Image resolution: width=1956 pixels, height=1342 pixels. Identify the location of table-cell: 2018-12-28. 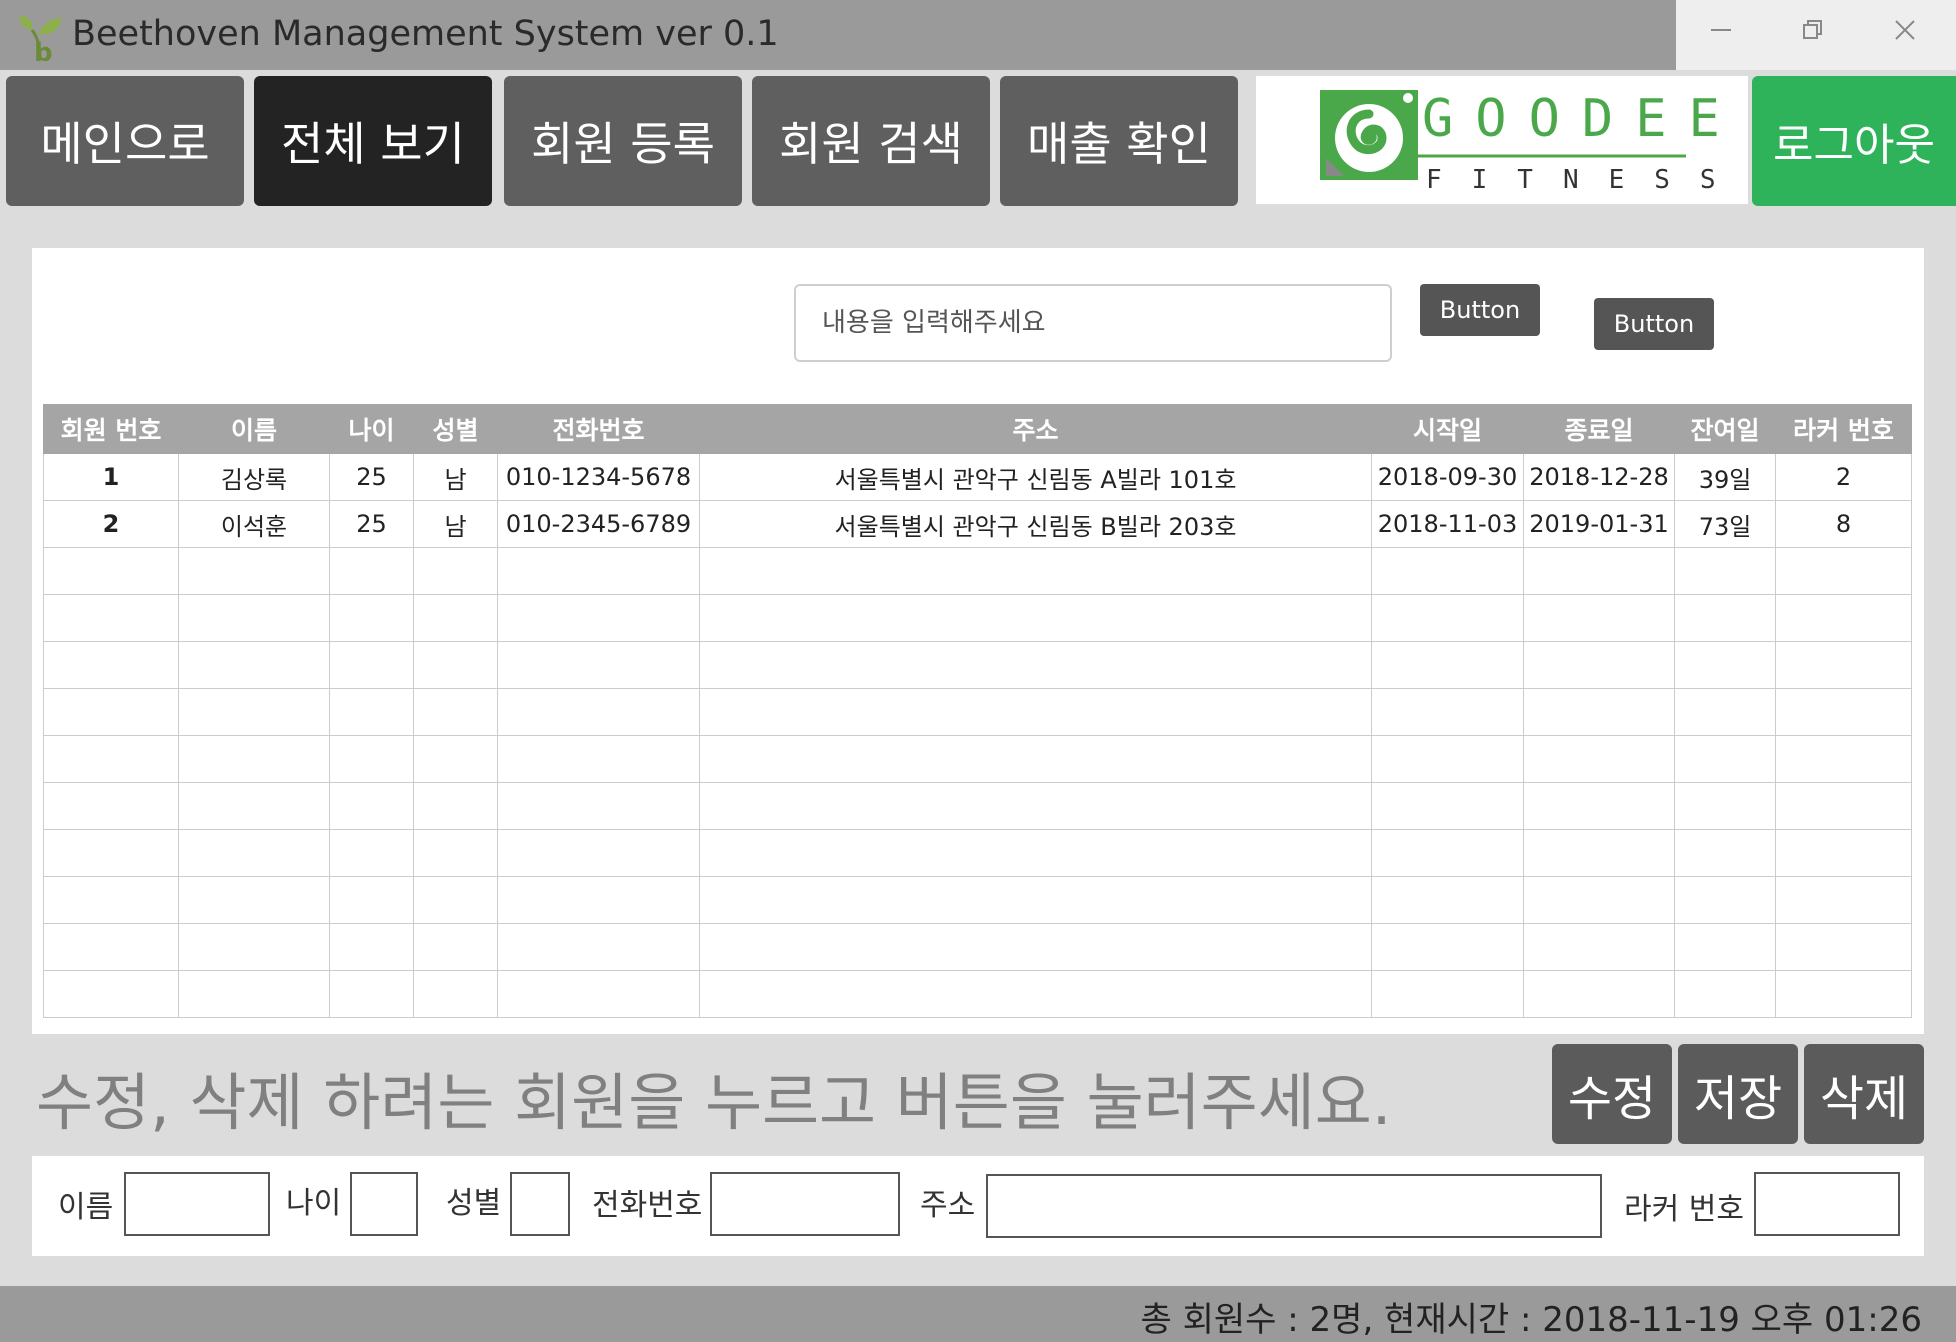
(1599, 477).